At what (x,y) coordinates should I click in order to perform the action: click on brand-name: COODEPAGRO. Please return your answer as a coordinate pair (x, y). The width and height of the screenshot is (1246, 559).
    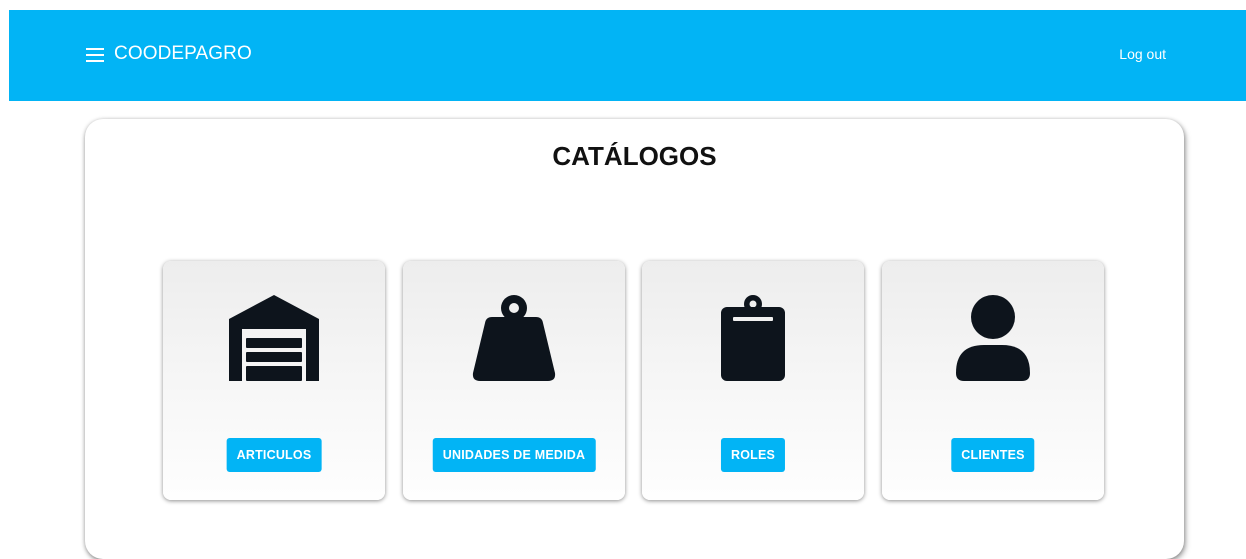
    Looking at the image, I should click on (183, 53).